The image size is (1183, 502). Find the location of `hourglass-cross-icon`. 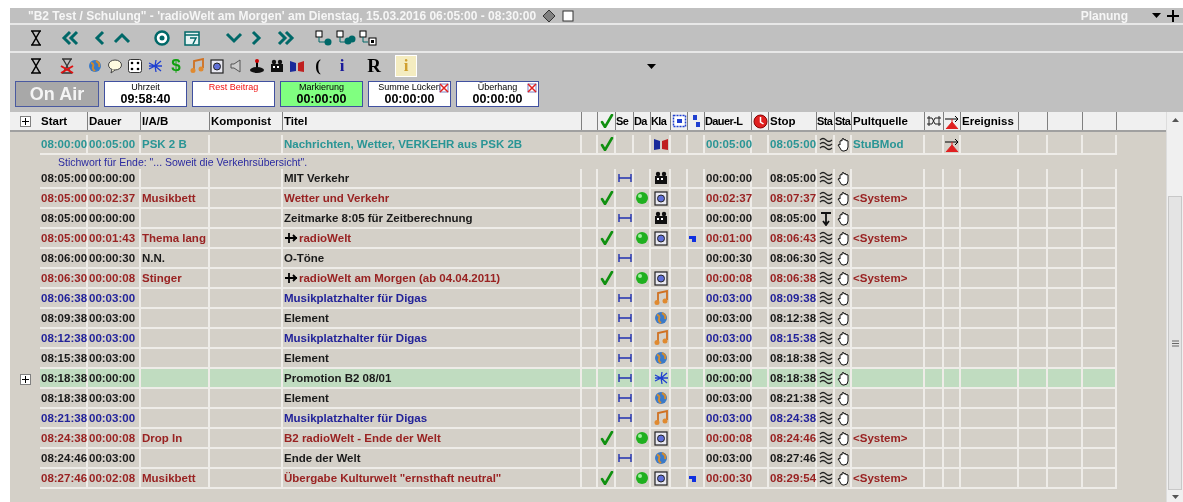

hourglass-cross-icon is located at coordinates (67, 66).